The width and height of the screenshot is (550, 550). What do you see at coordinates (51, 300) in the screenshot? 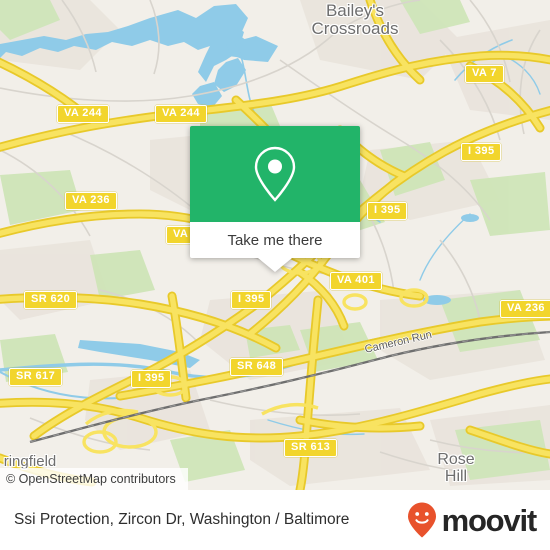
I see `shield-sr-620: SR 620` at bounding box center [51, 300].